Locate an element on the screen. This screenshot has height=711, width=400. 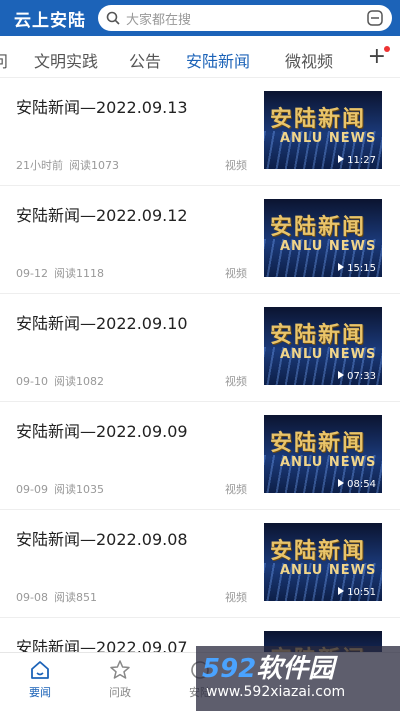
search-placeholder: 大家都在搜 is located at coordinates (159, 20).